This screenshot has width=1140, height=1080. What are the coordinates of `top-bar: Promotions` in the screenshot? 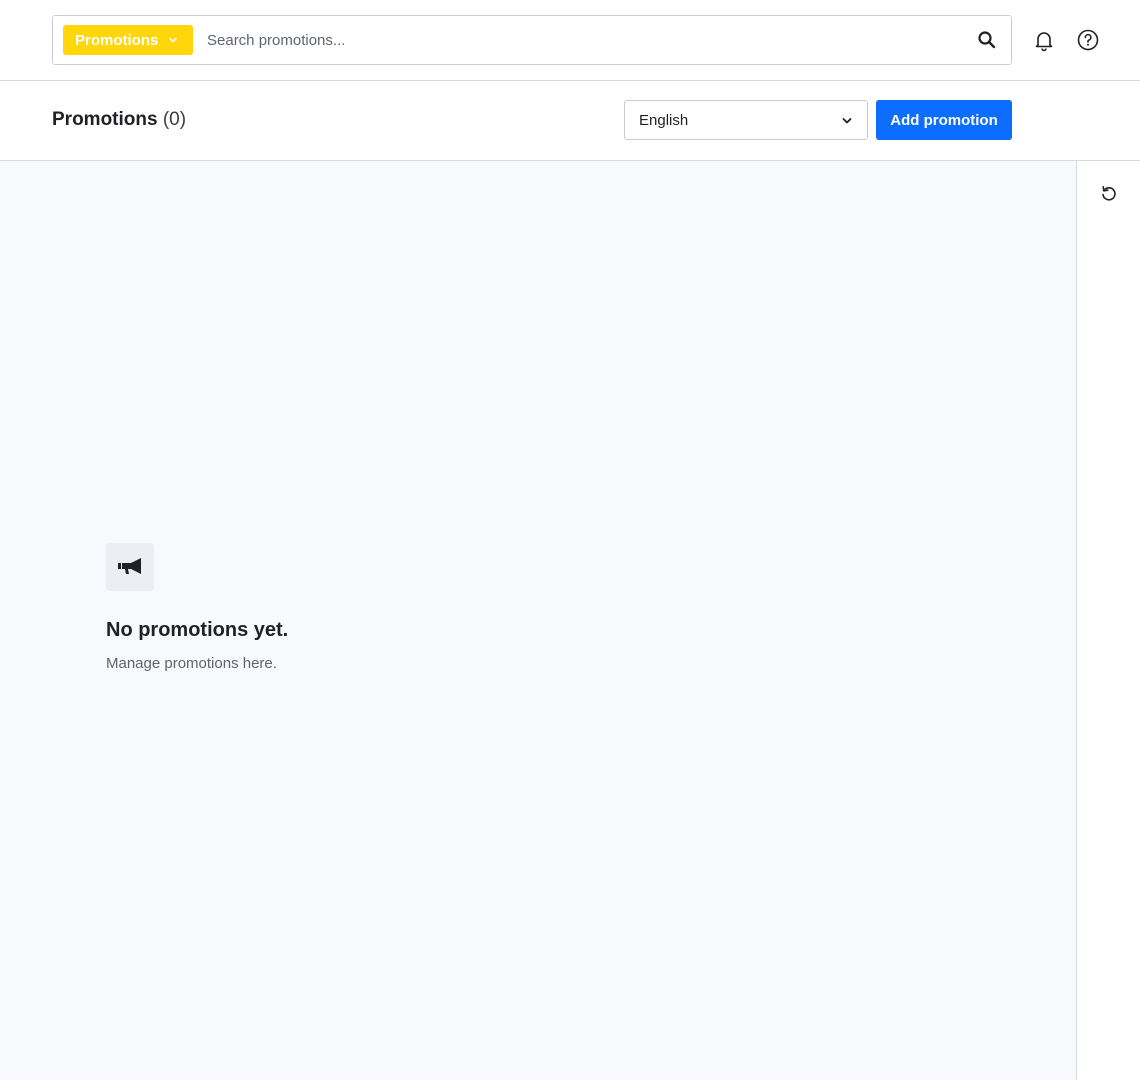 It's located at (570, 40).